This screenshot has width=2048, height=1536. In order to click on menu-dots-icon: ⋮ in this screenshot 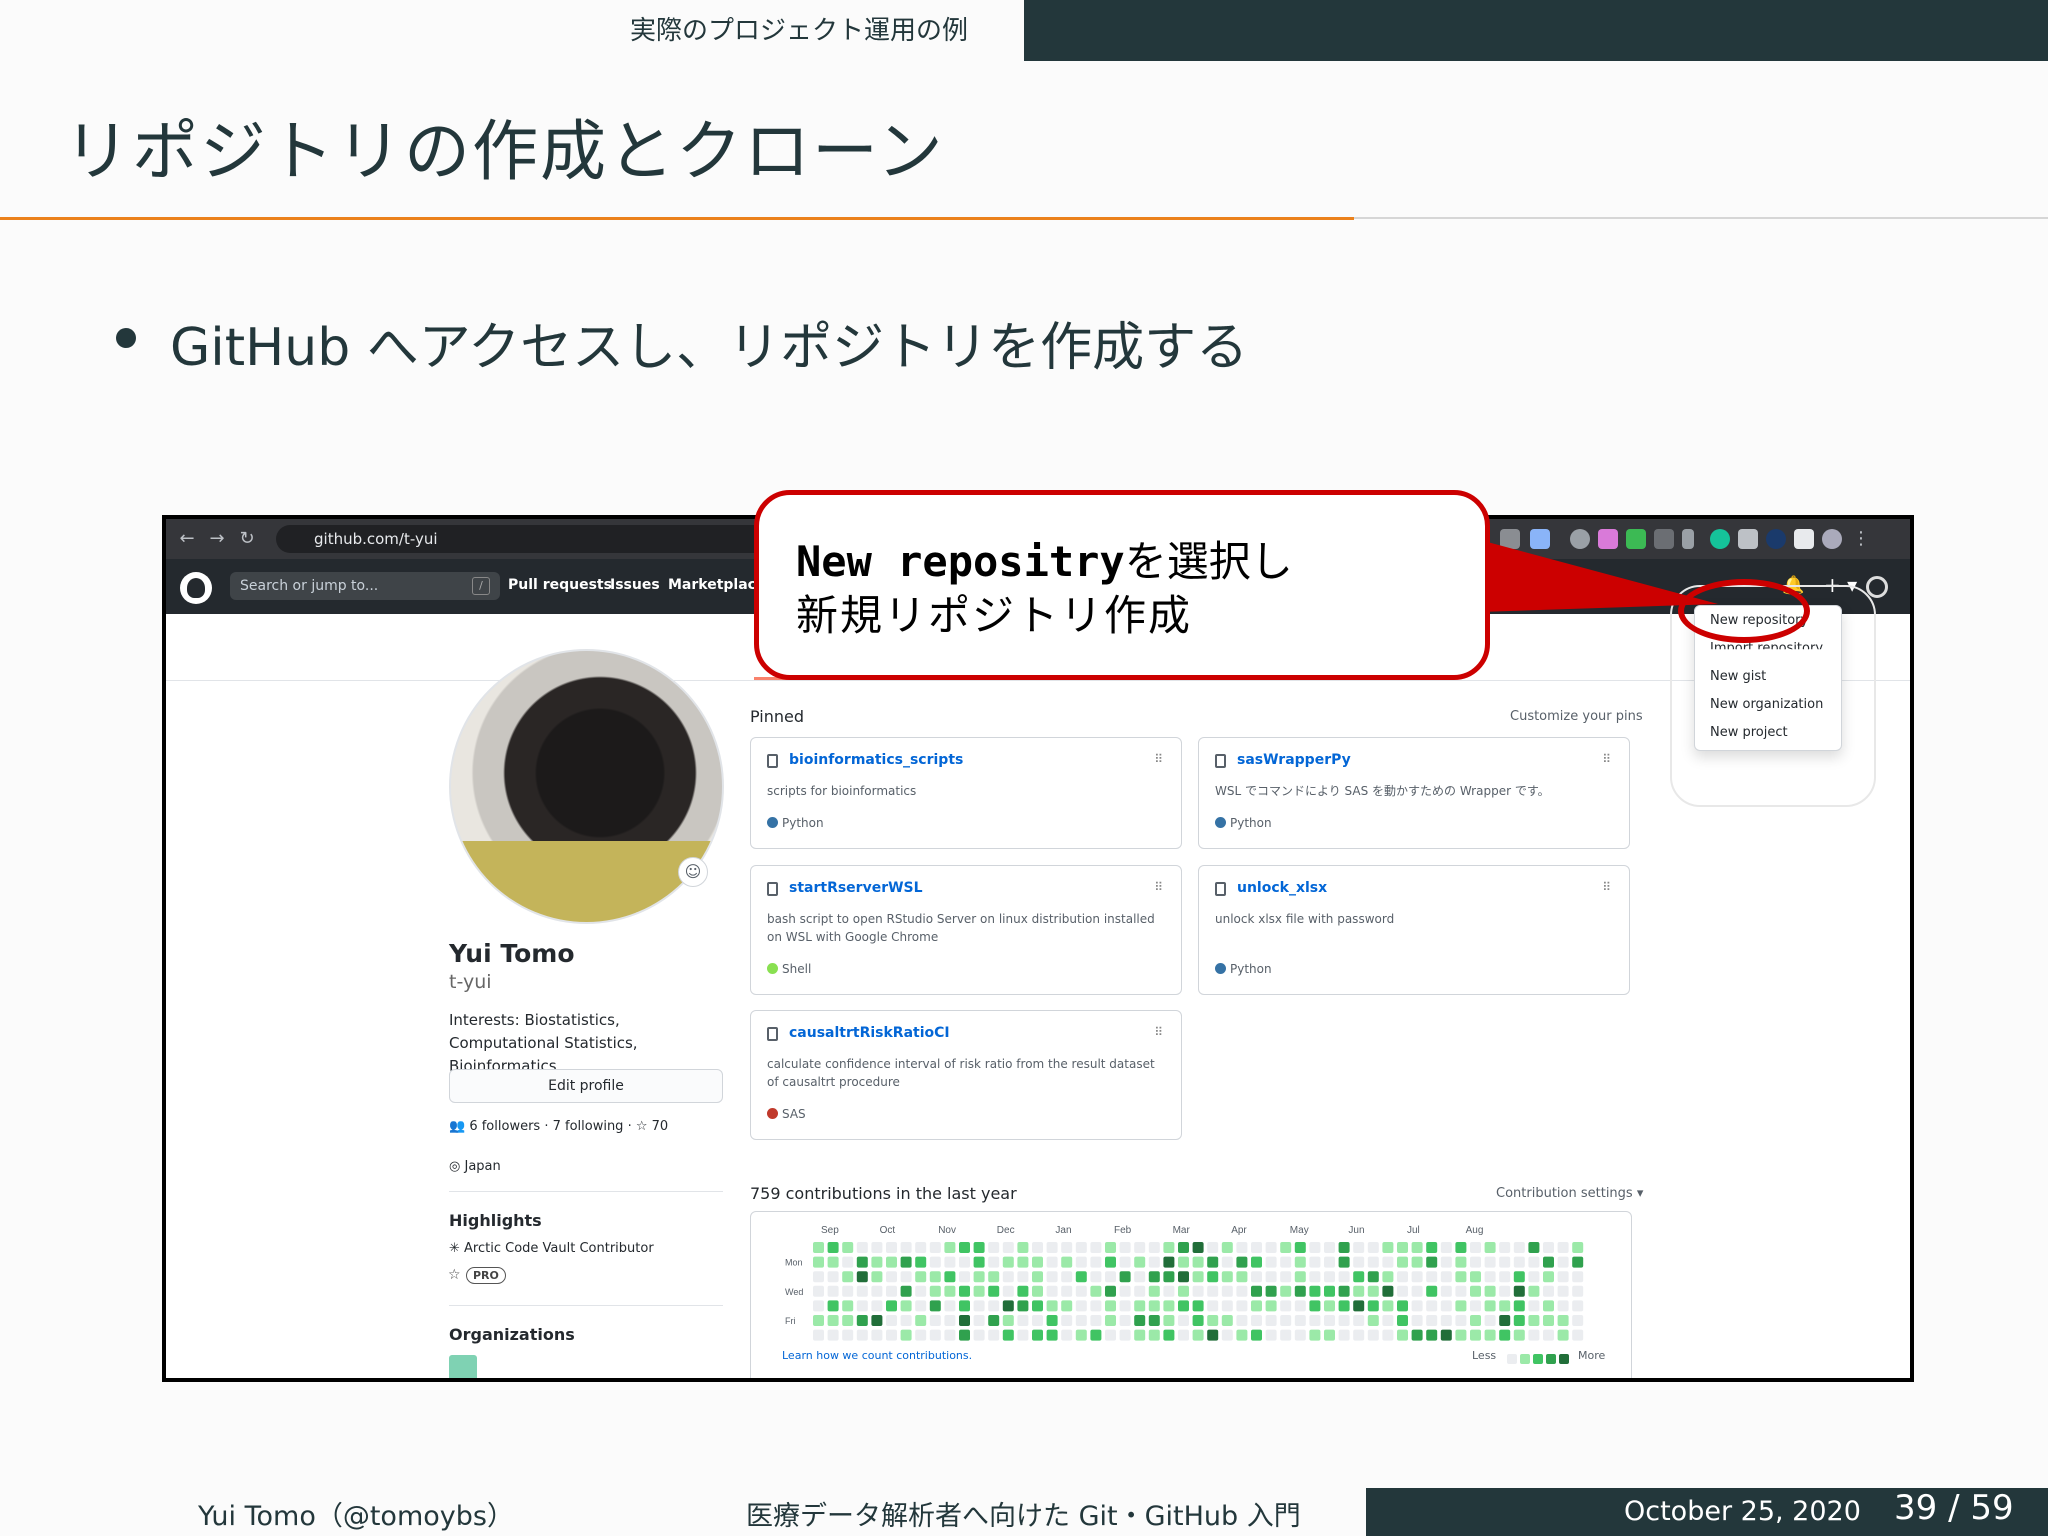, I will do `click(1861, 539)`.